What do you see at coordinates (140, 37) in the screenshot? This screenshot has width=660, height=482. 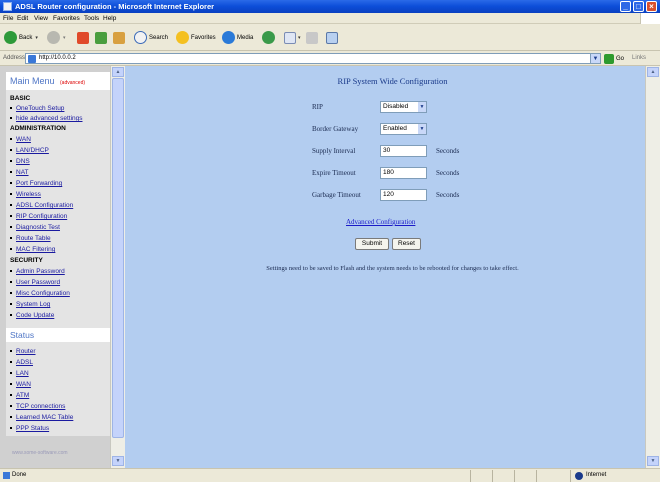 I see `search-icon` at bounding box center [140, 37].